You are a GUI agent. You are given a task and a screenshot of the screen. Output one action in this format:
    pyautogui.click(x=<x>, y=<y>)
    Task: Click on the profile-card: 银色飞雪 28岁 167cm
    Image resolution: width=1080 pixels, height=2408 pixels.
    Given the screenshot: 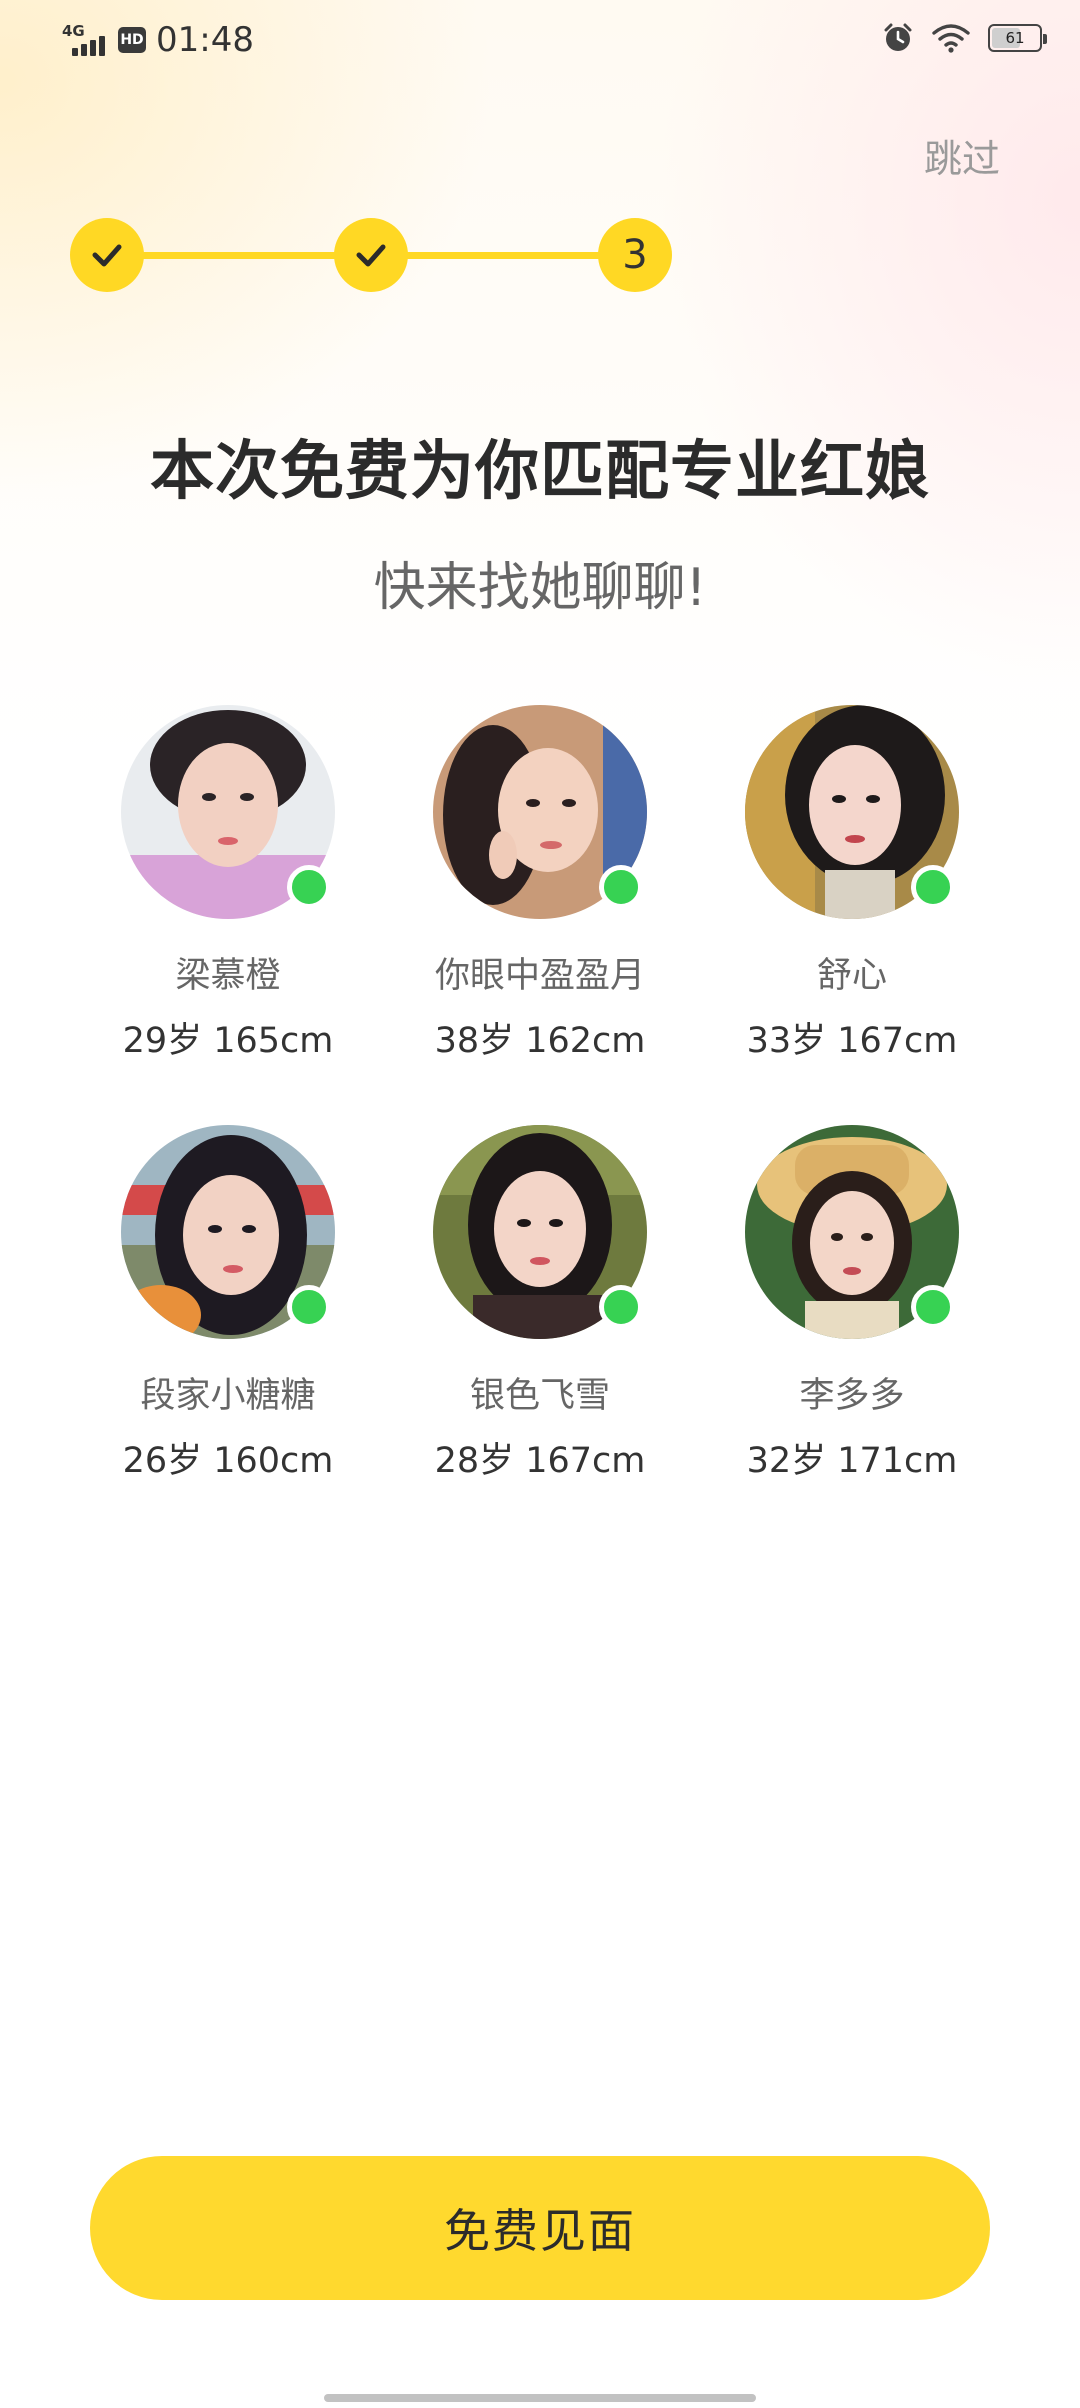 What is the action you would take?
    pyautogui.click(x=540, y=1304)
    